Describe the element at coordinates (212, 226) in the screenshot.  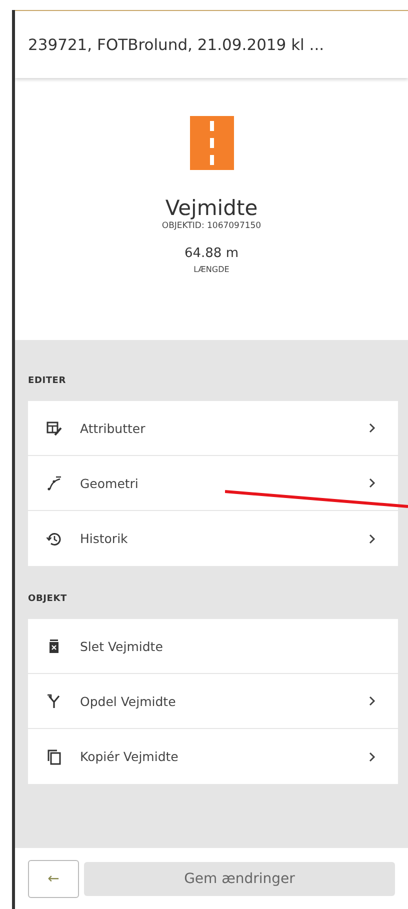
I see `object-id: OBJEKTID: 1067097150` at that location.